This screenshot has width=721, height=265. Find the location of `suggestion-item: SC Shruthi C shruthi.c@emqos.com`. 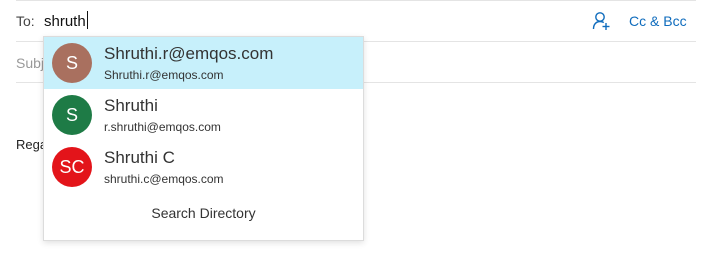

suggestion-item: SC Shruthi C shruthi.c@emqos.com is located at coordinates (203, 167).